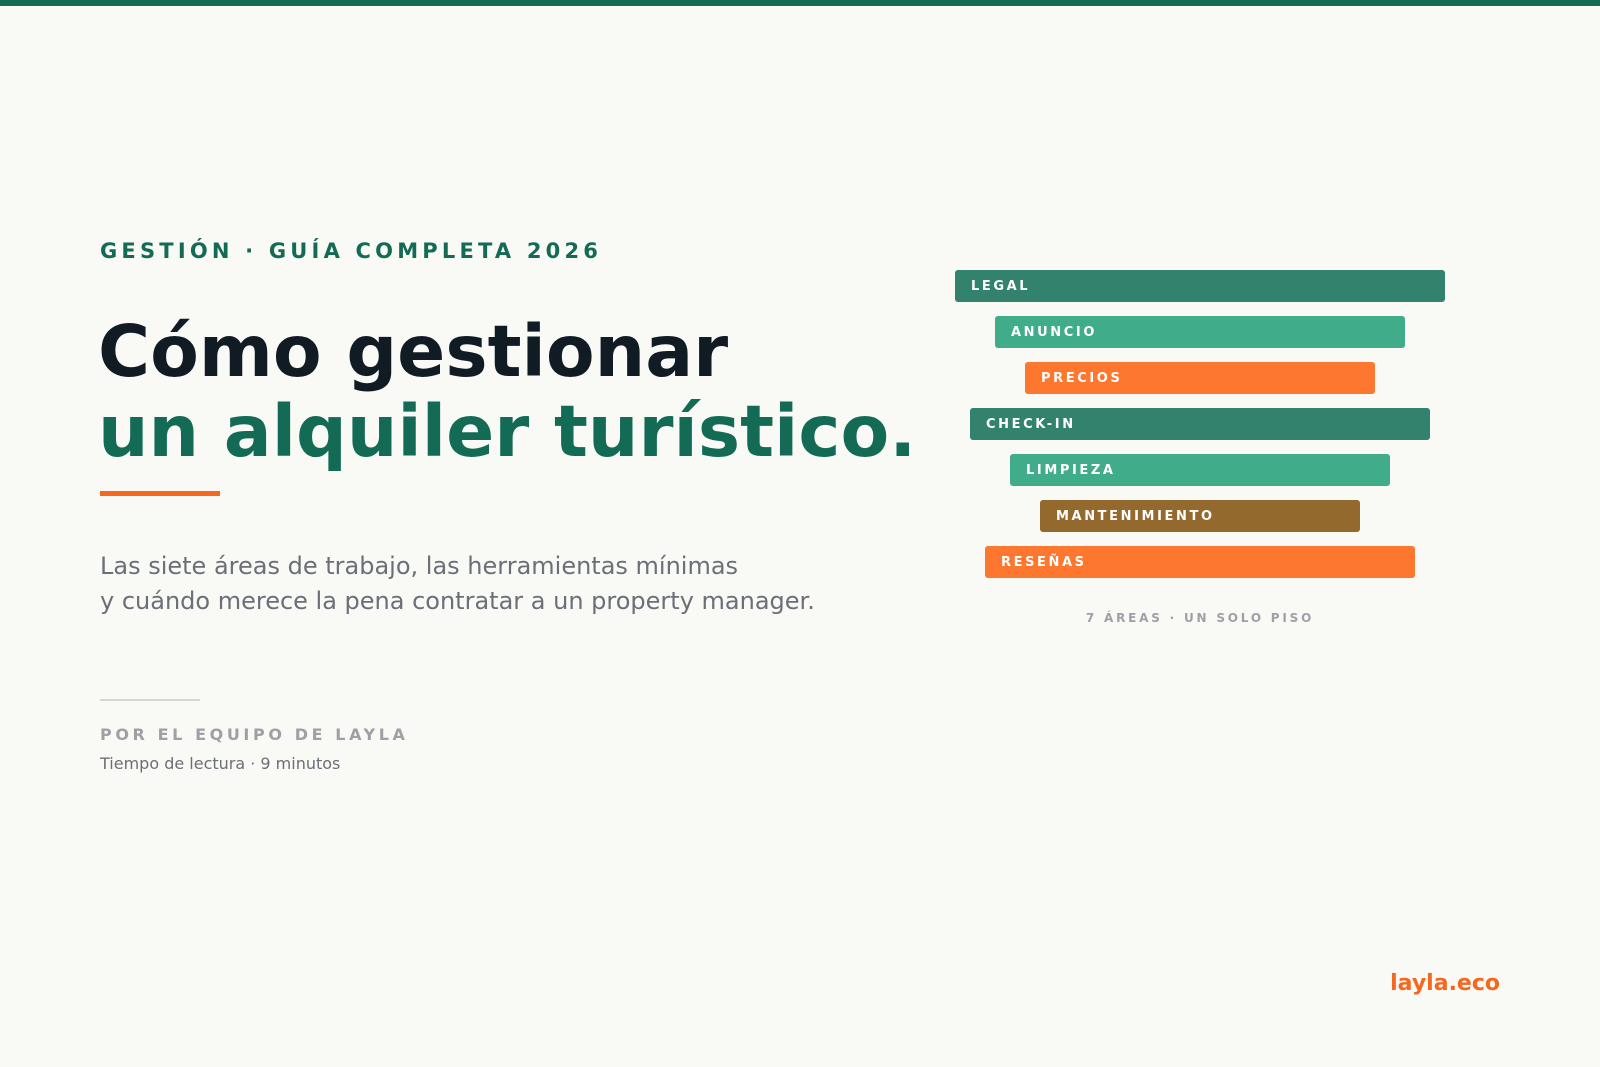 The image size is (1600, 1067). Describe the element at coordinates (413, 351) in the screenshot. I see `title-line-1: Cómo gestionar` at that location.